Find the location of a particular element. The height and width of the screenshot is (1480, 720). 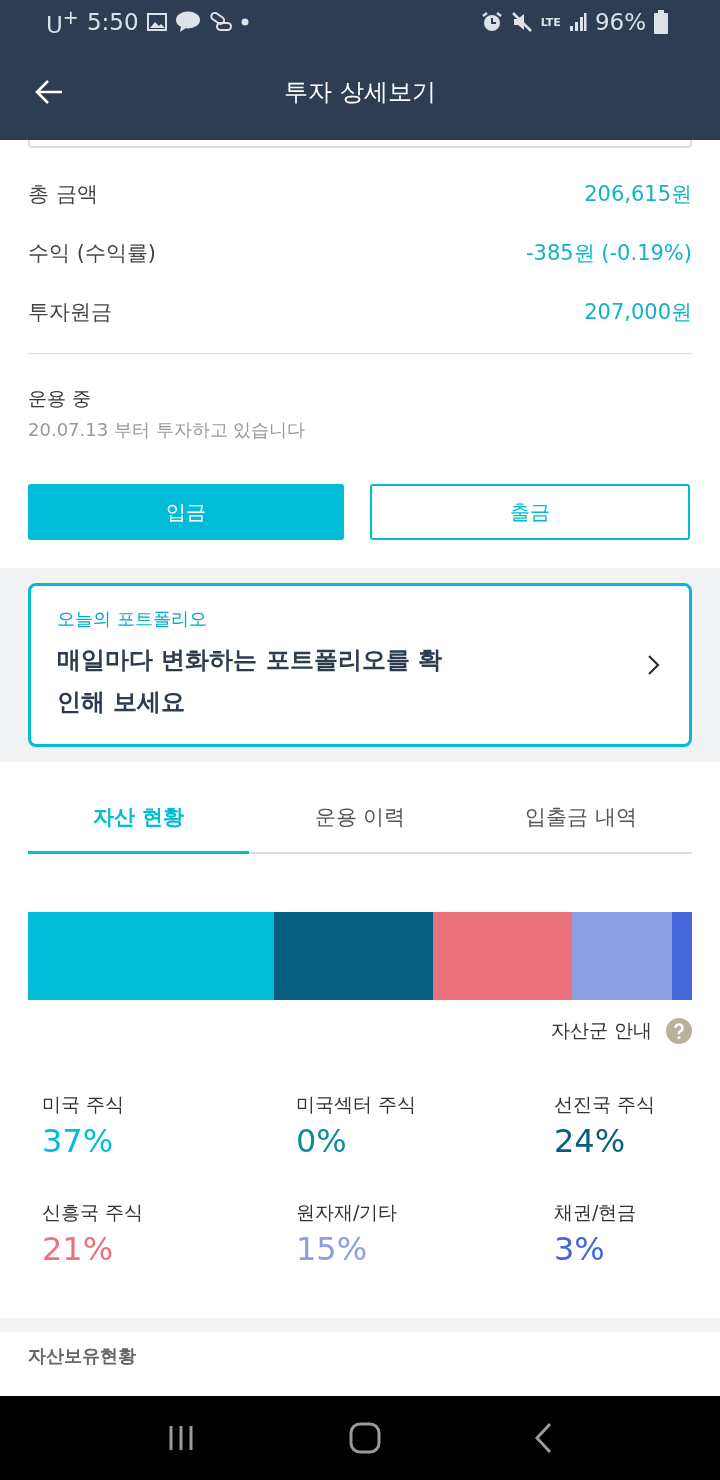

battery-label: 96% is located at coordinates (620, 22).